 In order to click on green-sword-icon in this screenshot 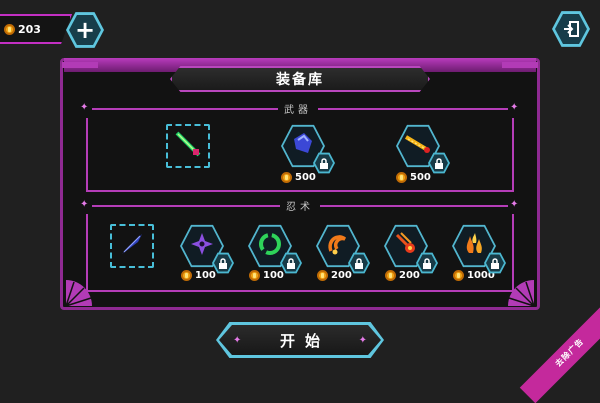, I will do `click(188, 146)`.